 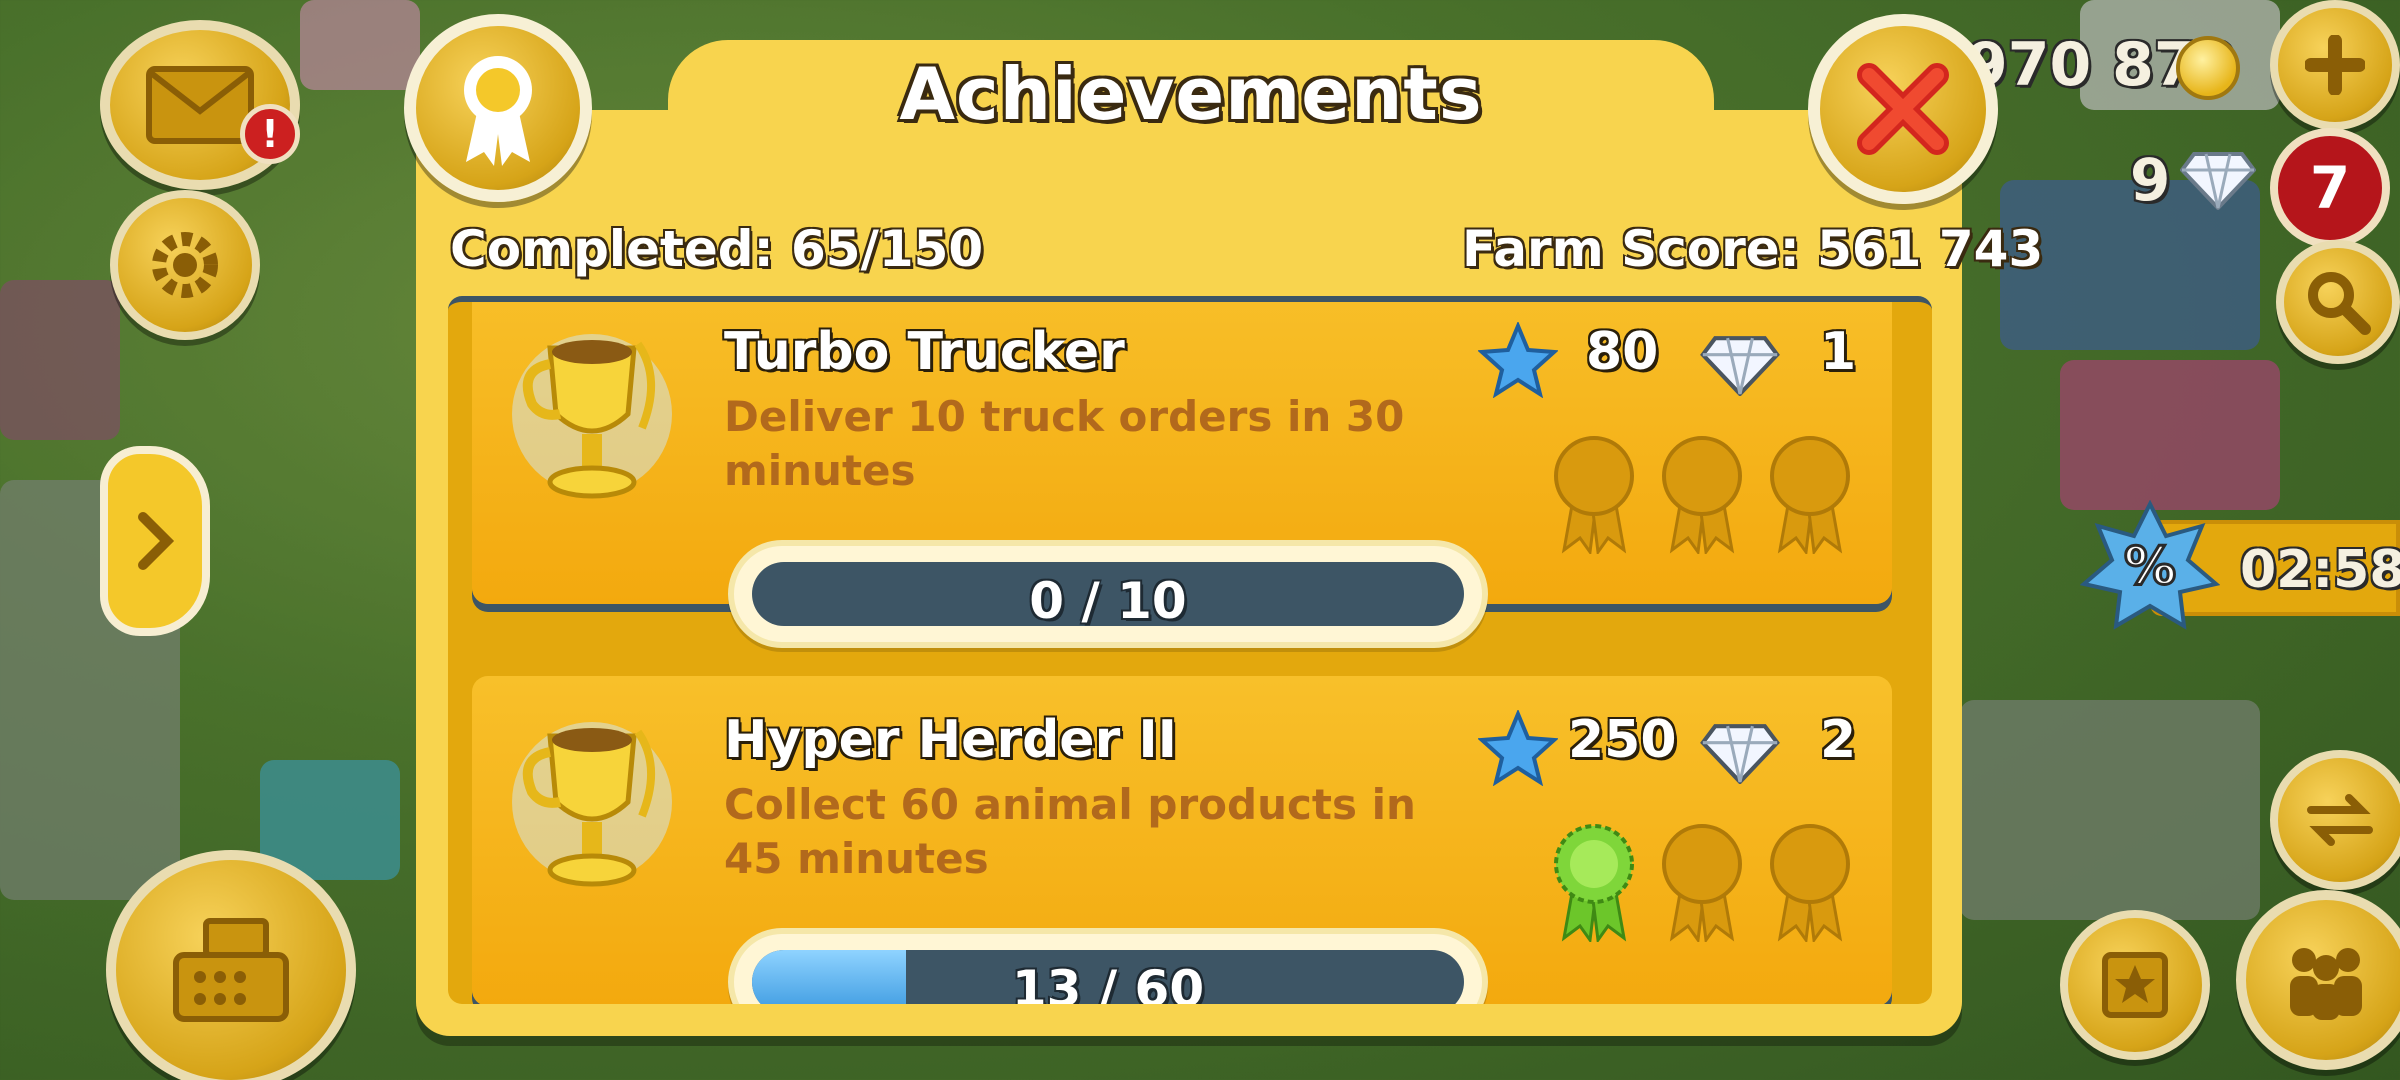 I want to click on achievement-description: Collect 60 animal products in 45 minutes, so click(x=1070, y=831).